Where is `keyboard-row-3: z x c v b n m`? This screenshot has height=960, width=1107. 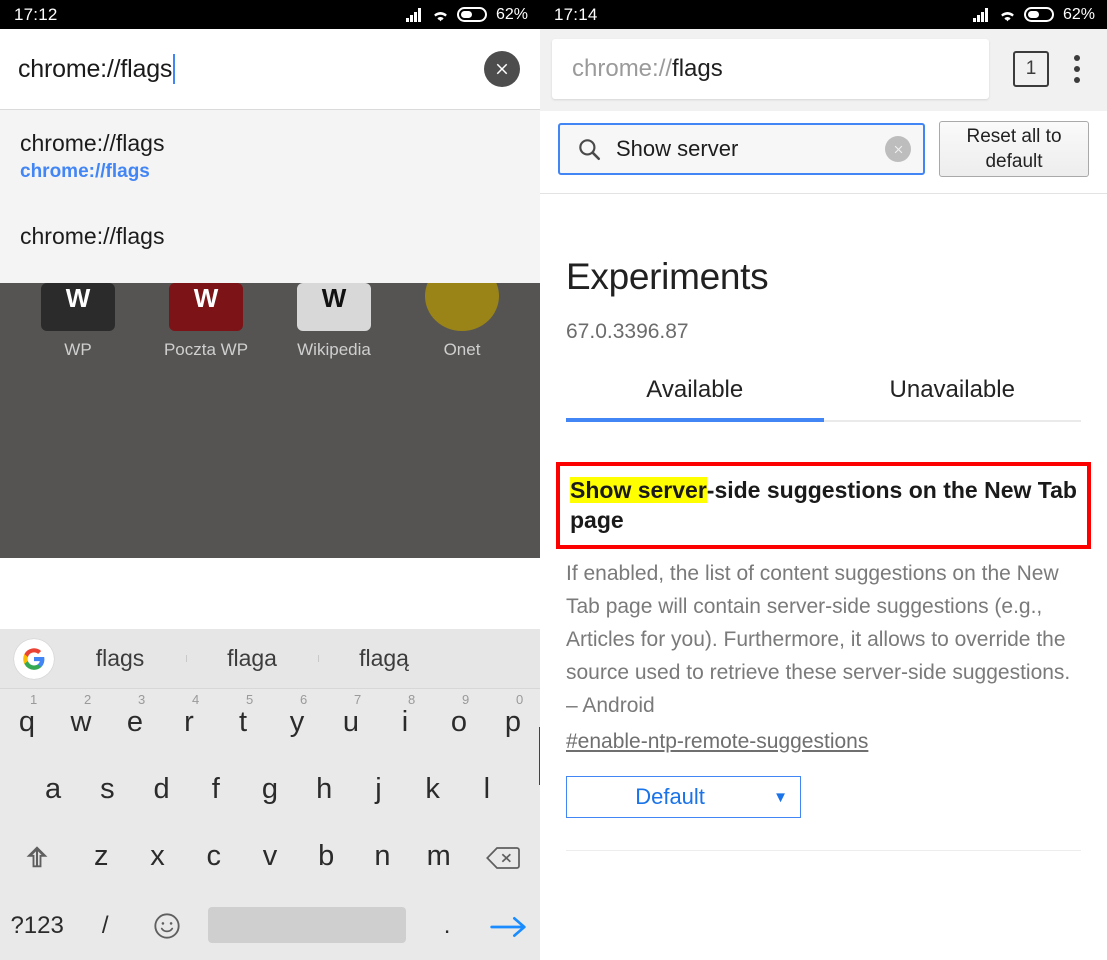 keyboard-row-3: z x c v b n m is located at coordinates (270, 856).